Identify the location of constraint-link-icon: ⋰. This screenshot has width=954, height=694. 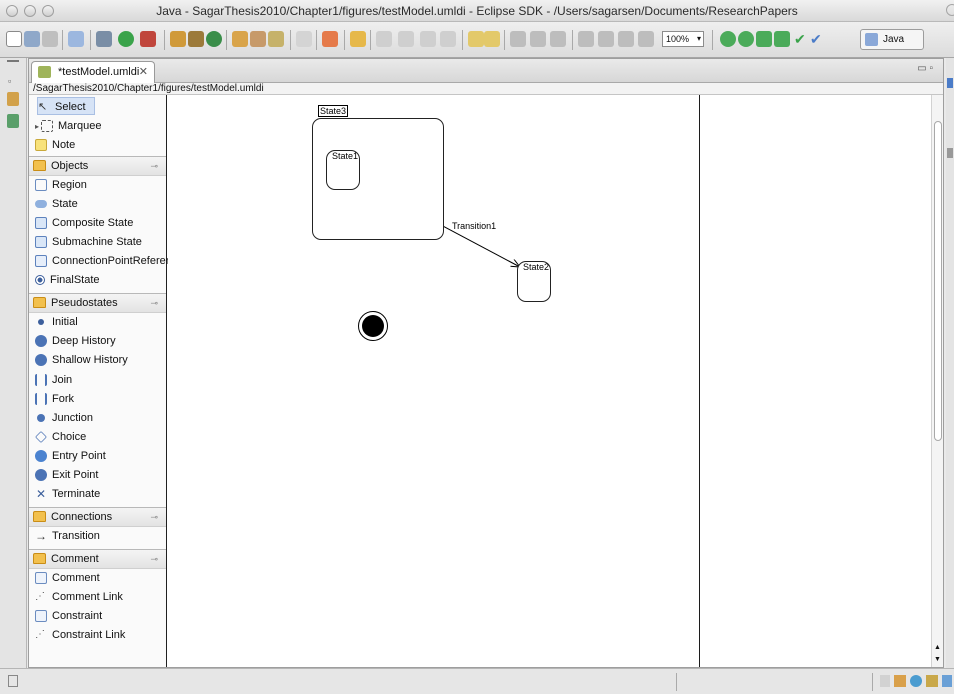
(40, 635).